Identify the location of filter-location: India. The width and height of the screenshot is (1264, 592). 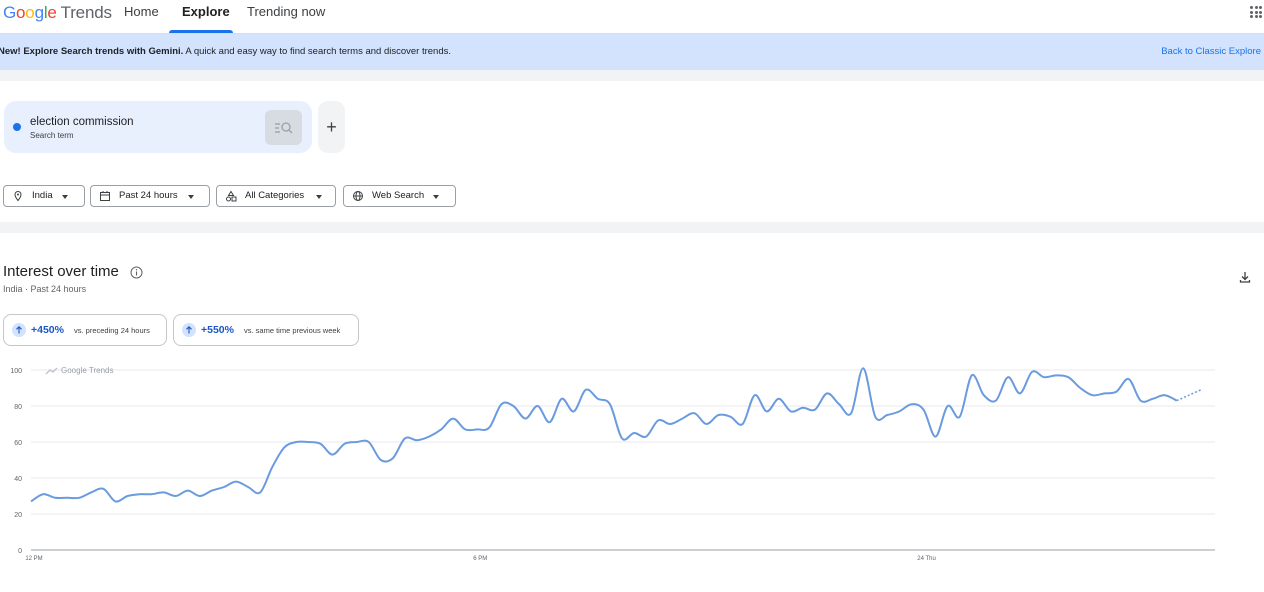
(44, 196).